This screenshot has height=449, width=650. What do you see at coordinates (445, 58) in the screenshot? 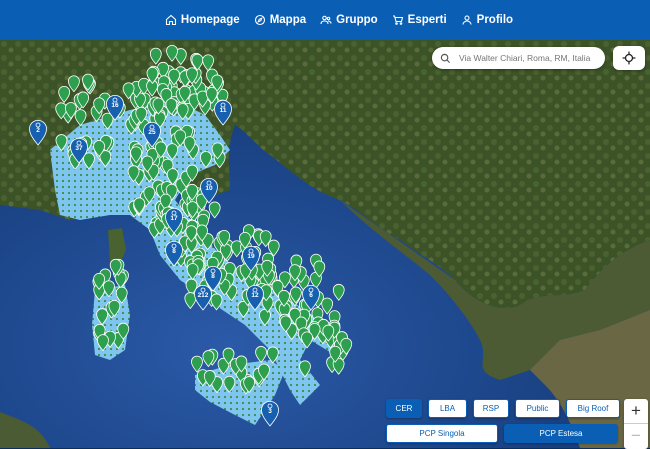
I see `search-icon` at bounding box center [445, 58].